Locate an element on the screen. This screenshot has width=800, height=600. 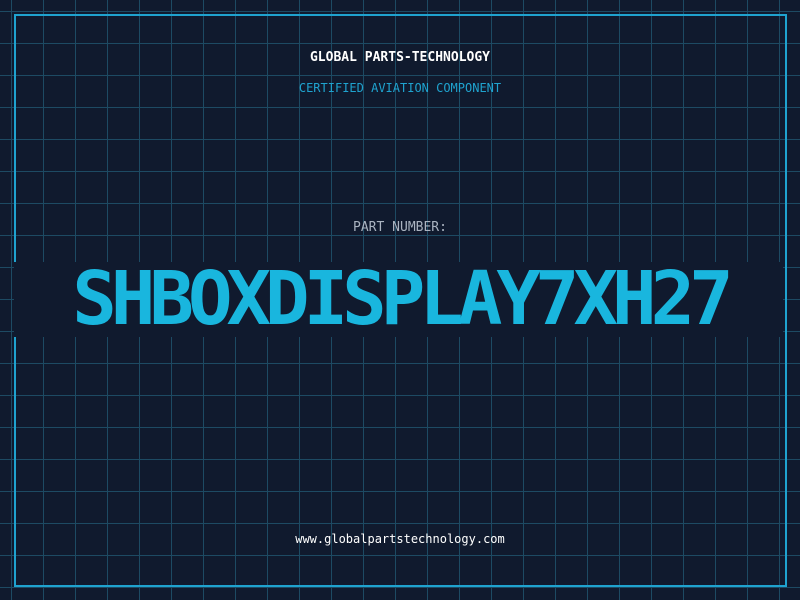
website-url: www.globalpartstechnology.com is located at coordinates (400, 539).